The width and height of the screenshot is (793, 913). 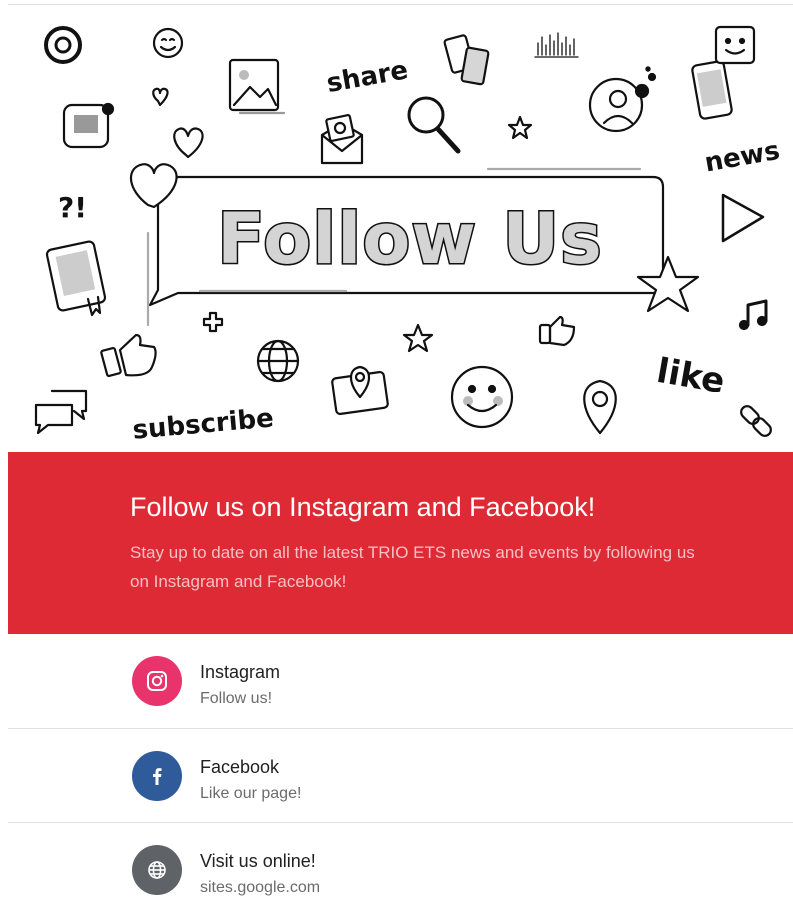 What do you see at coordinates (418, 338) in the screenshot?
I see `star-icon` at bounding box center [418, 338].